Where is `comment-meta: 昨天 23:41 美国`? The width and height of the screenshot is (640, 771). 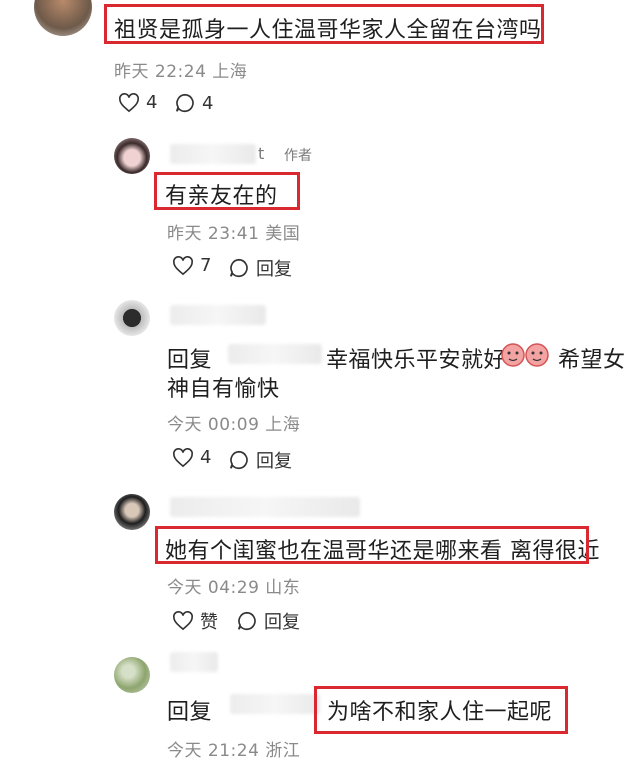
comment-meta: 昨天 23:41 美国 is located at coordinates (234, 234).